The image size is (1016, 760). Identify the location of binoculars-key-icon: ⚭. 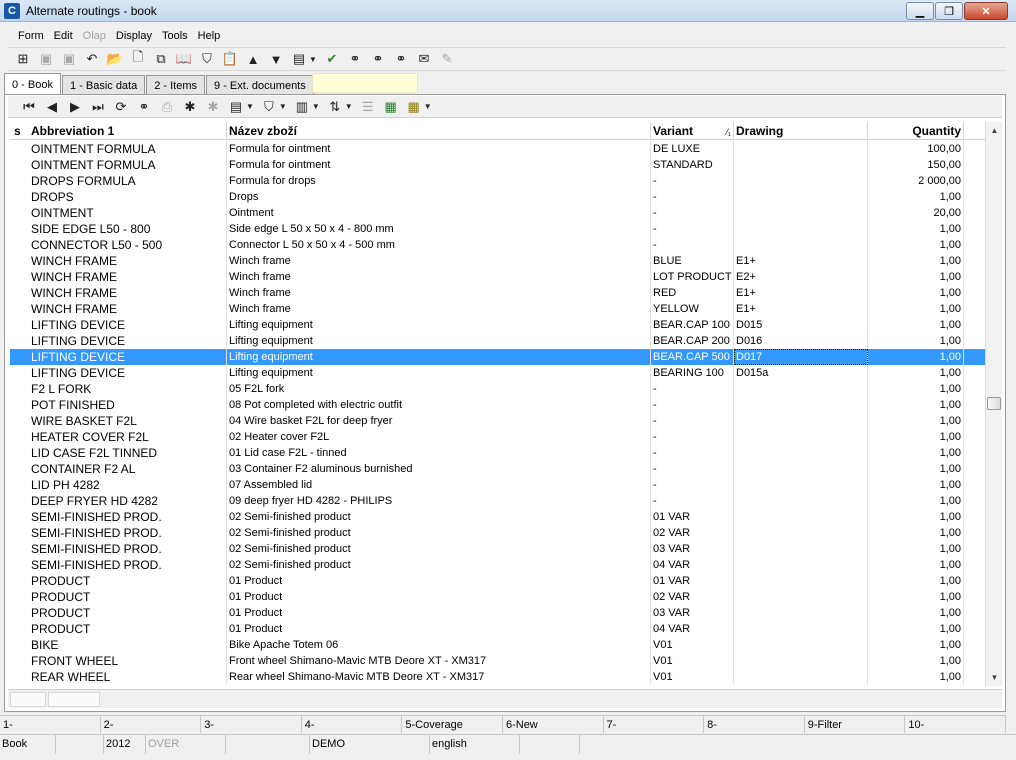
(401, 59).